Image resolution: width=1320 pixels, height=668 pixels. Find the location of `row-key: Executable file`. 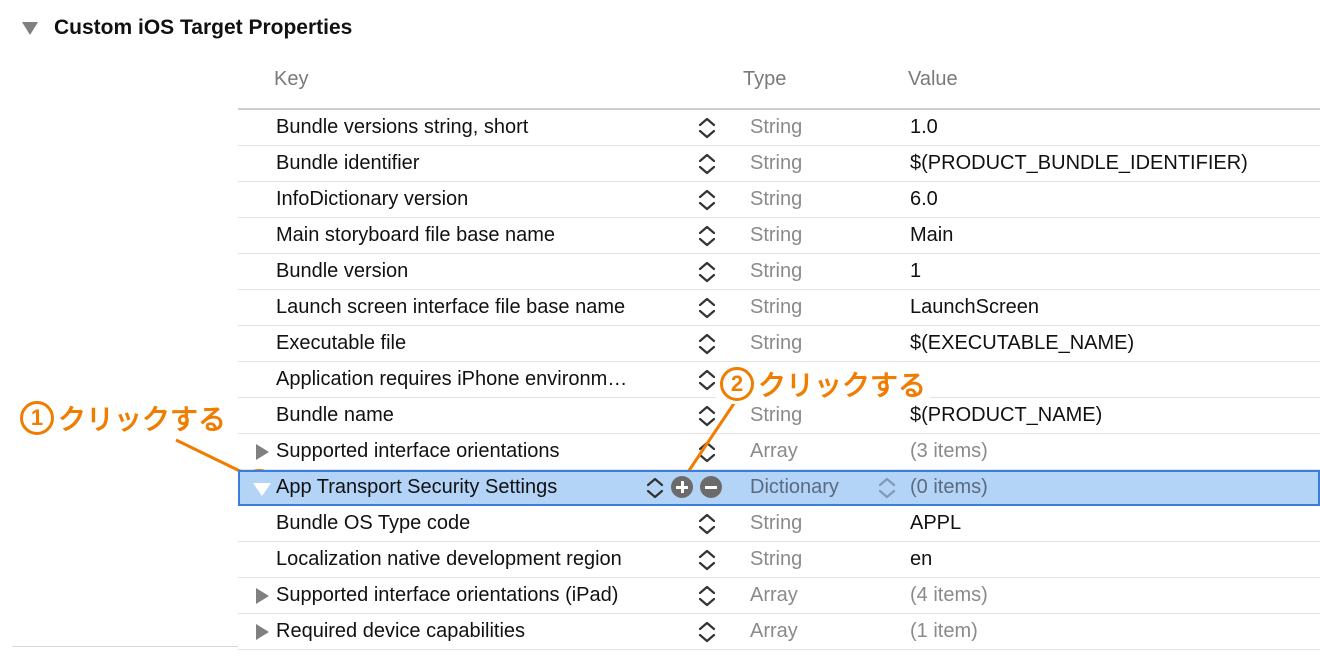

row-key: Executable file is located at coordinates (341, 343).